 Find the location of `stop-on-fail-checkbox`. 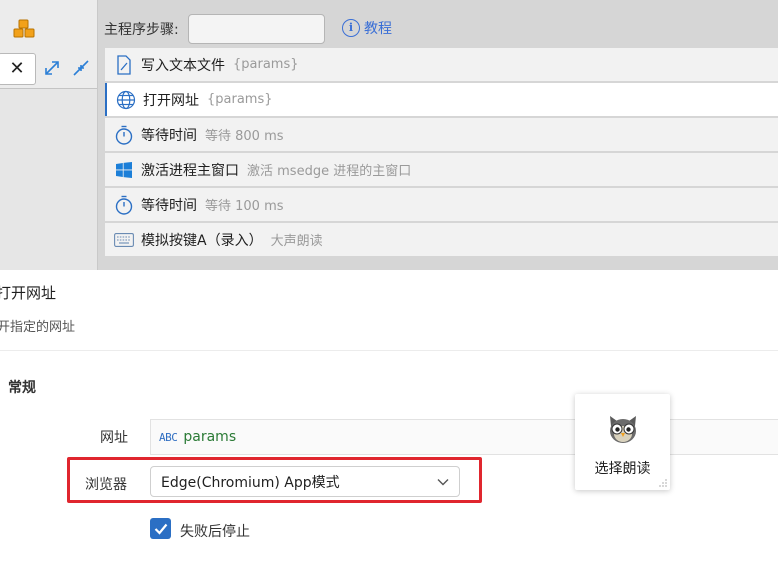

stop-on-fail-checkbox is located at coordinates (160, 528).